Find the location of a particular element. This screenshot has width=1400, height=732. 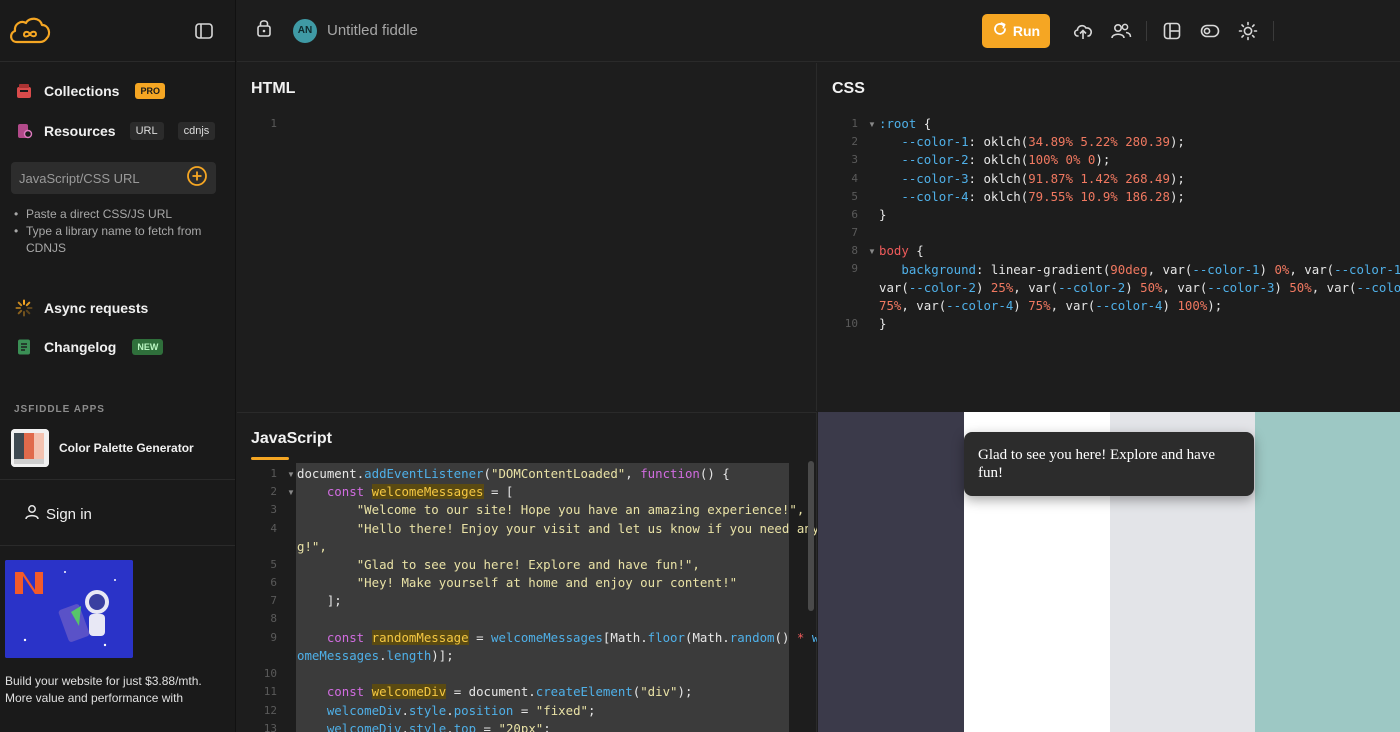

line-number: 12 is located at coordinates (270, 710).